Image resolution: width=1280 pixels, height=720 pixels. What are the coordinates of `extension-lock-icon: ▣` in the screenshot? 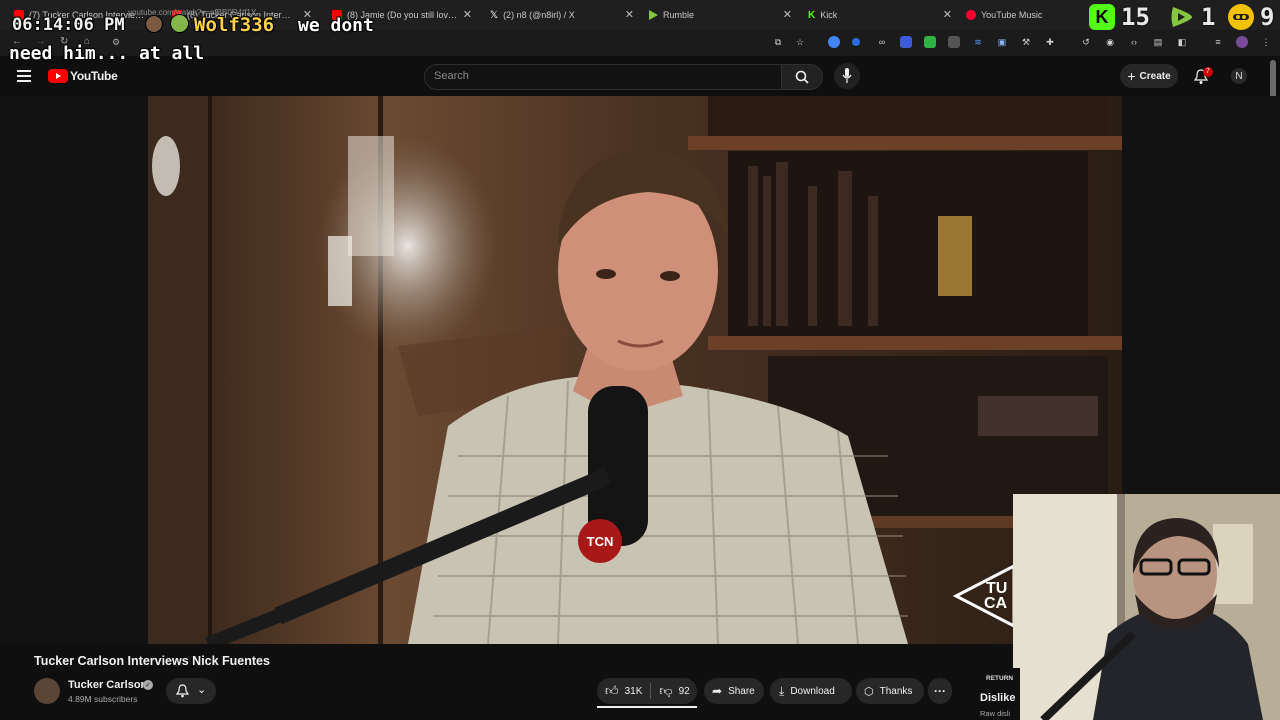 It's located at (1002, 42).